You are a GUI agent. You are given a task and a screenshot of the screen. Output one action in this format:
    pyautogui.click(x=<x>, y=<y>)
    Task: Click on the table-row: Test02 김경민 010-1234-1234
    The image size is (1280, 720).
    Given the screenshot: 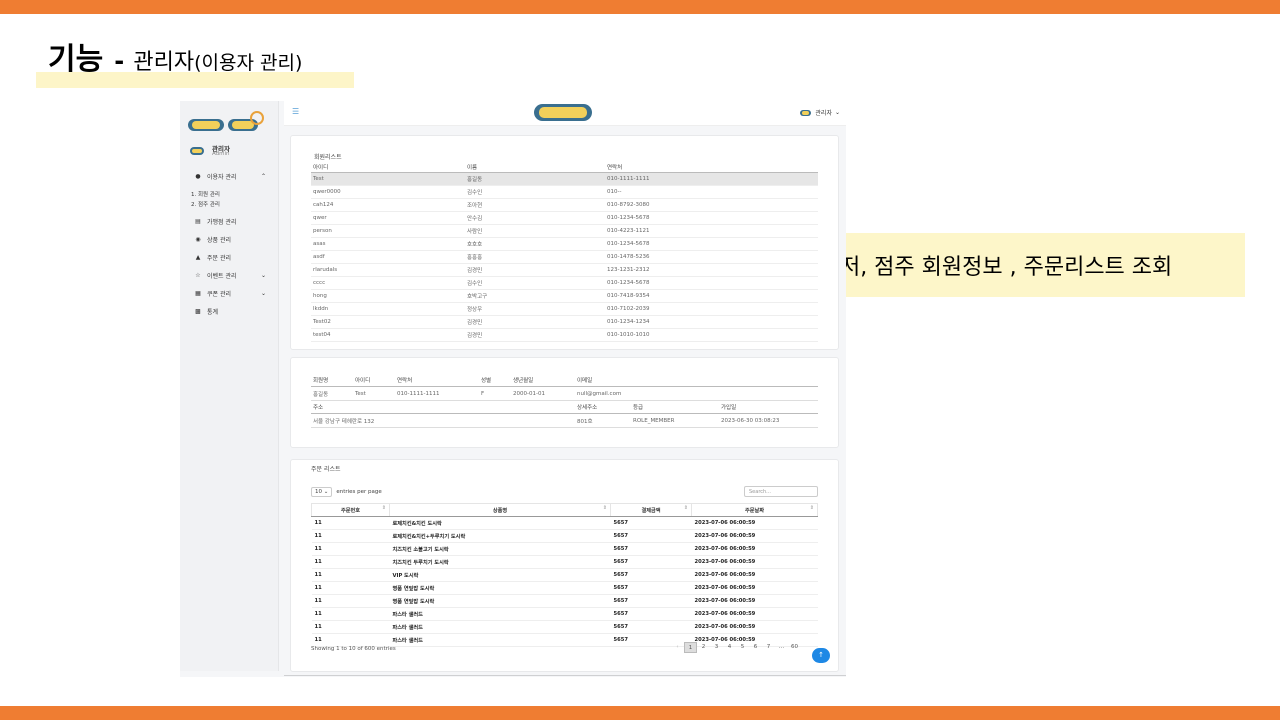 What is the action you would take?
    pyautogui.click(x=564, y=322)
    